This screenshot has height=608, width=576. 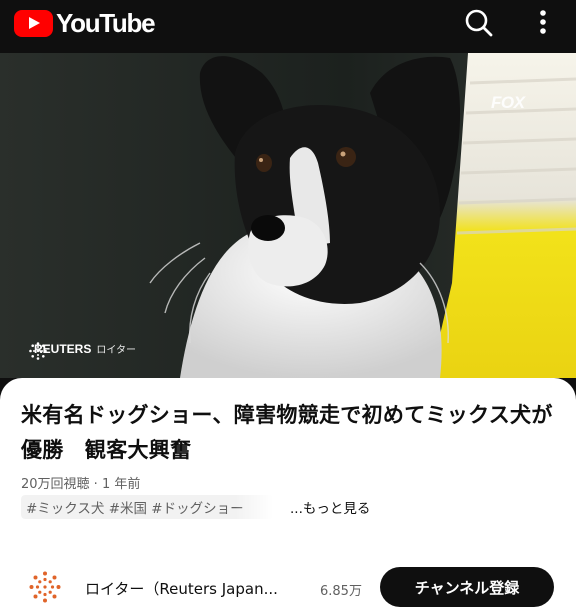 I want to click on more-options-button, so click(x=543, y=23).